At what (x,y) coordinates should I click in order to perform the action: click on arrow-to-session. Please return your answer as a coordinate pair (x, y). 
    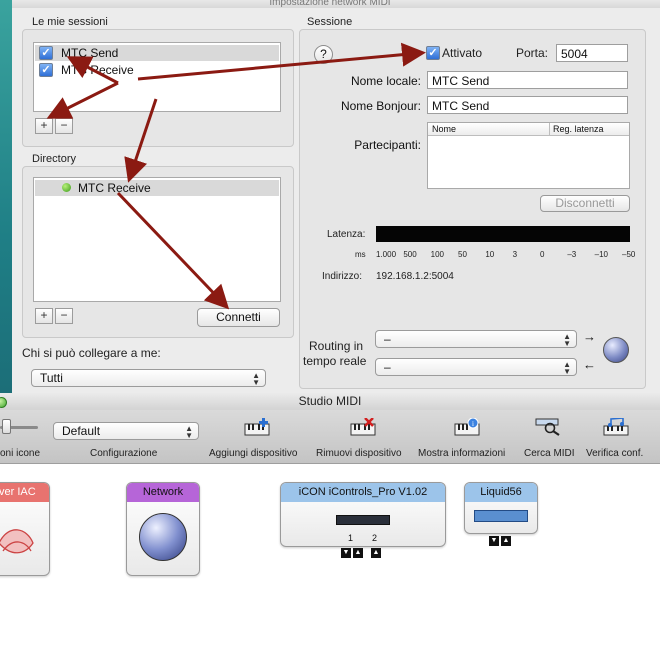
    Looking at the image, I should click on (92, 70).